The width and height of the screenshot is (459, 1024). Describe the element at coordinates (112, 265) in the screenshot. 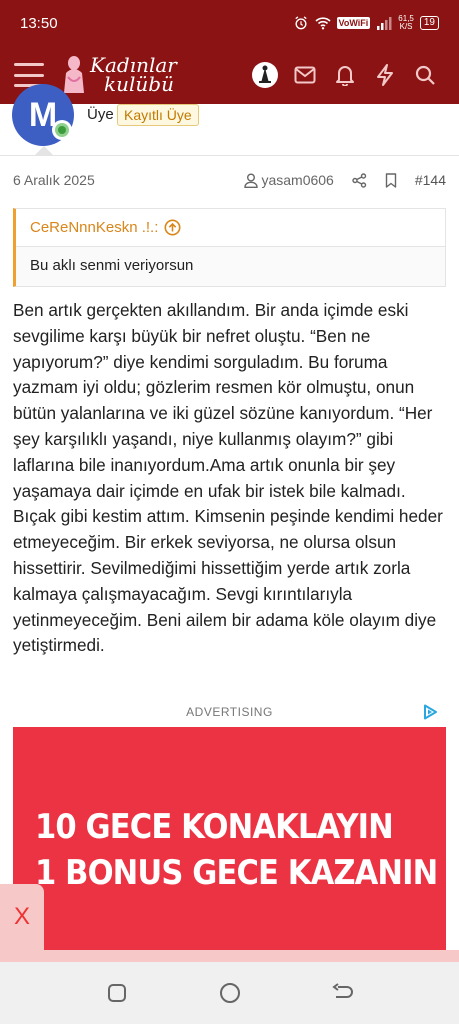

I see `quote-text: Bu aklı senmi veriyorsun` at that location.